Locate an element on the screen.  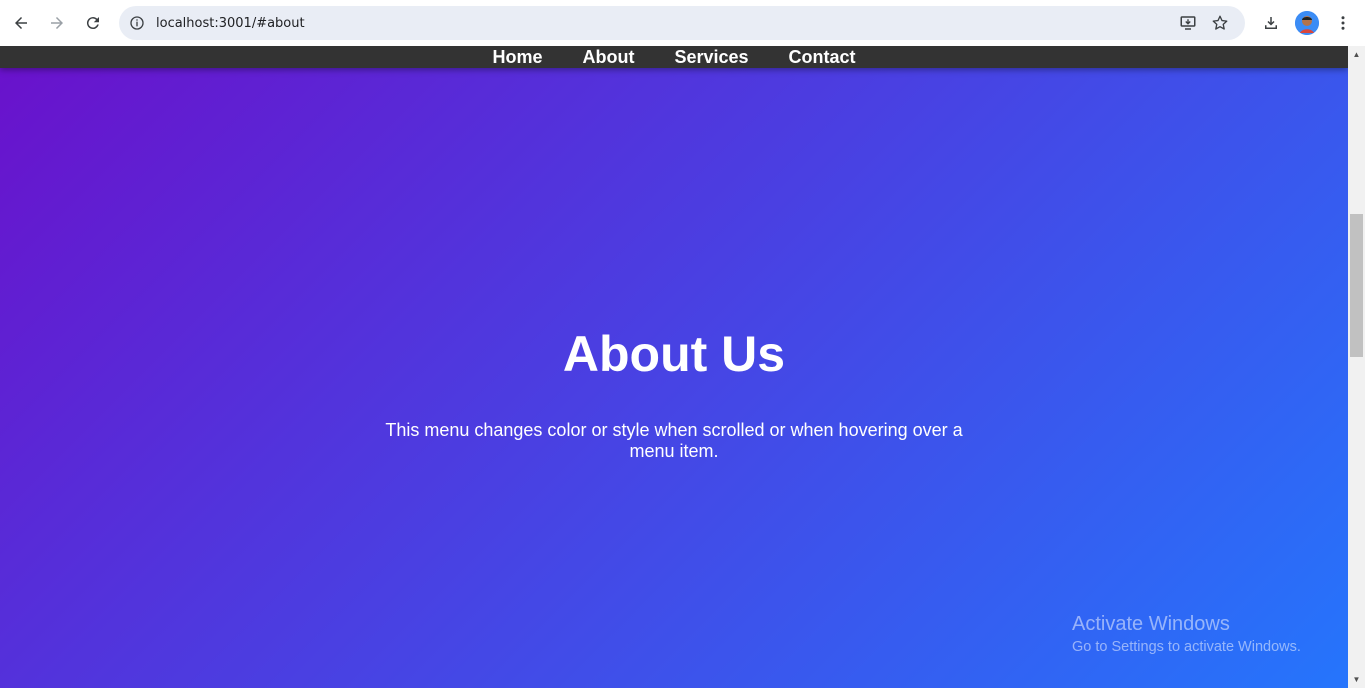
url-text: localhost:3001/#about is located at coordinates (230, 23).